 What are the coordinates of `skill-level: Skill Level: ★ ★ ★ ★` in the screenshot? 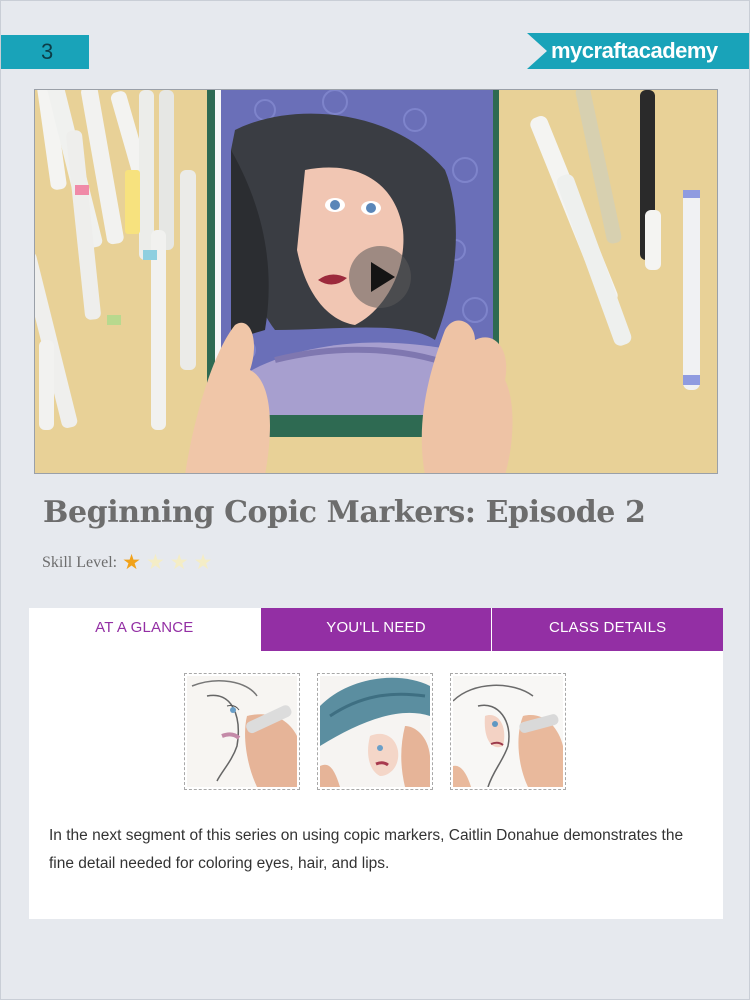 It's located at (127, 562).